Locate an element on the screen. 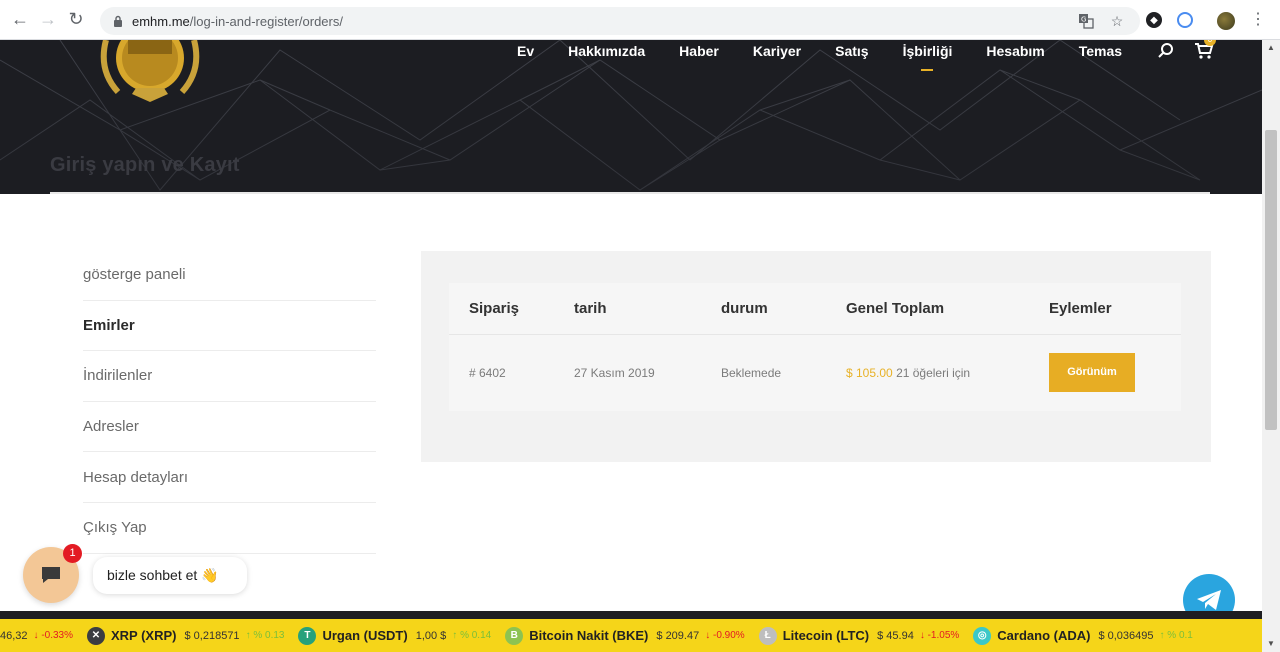  ticker-price: 46,32 is located at coordinates (14, 635).